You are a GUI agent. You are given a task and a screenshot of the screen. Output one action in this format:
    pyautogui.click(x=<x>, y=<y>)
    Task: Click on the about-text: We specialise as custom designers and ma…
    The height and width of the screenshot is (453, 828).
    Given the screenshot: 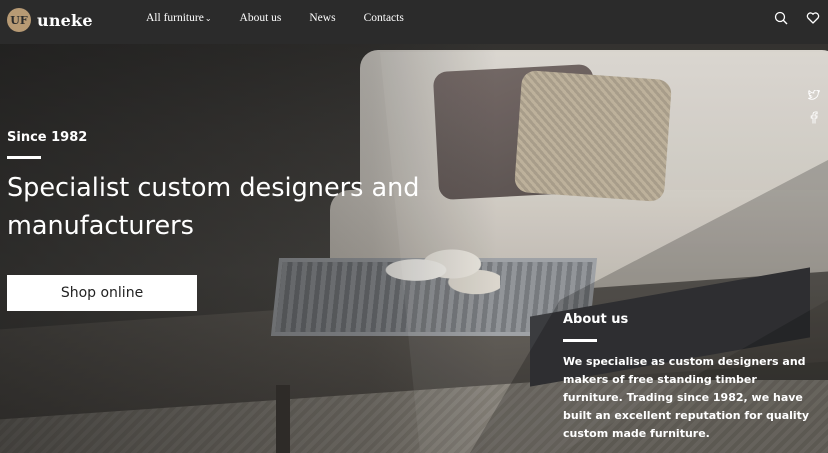 What is the action you would take?
    pyautogui.click(x=686, y=397)
    